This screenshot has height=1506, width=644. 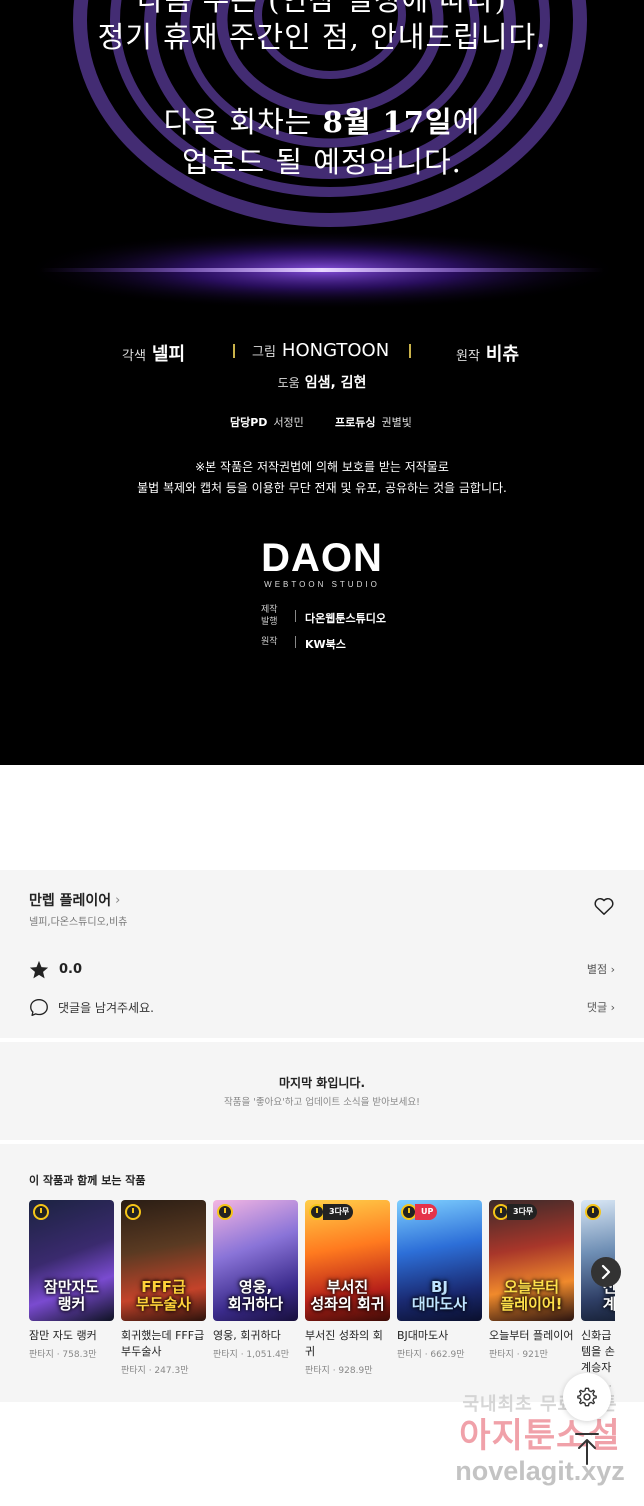 I want to click on credit-art: 그림 HONGTOON, so click(x=321, y=350).